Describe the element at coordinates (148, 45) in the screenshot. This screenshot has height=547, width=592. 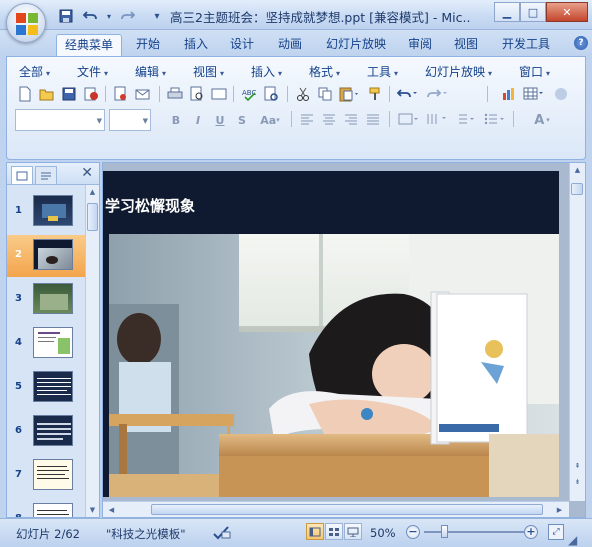
I see `tab-home: 开始` at that location.